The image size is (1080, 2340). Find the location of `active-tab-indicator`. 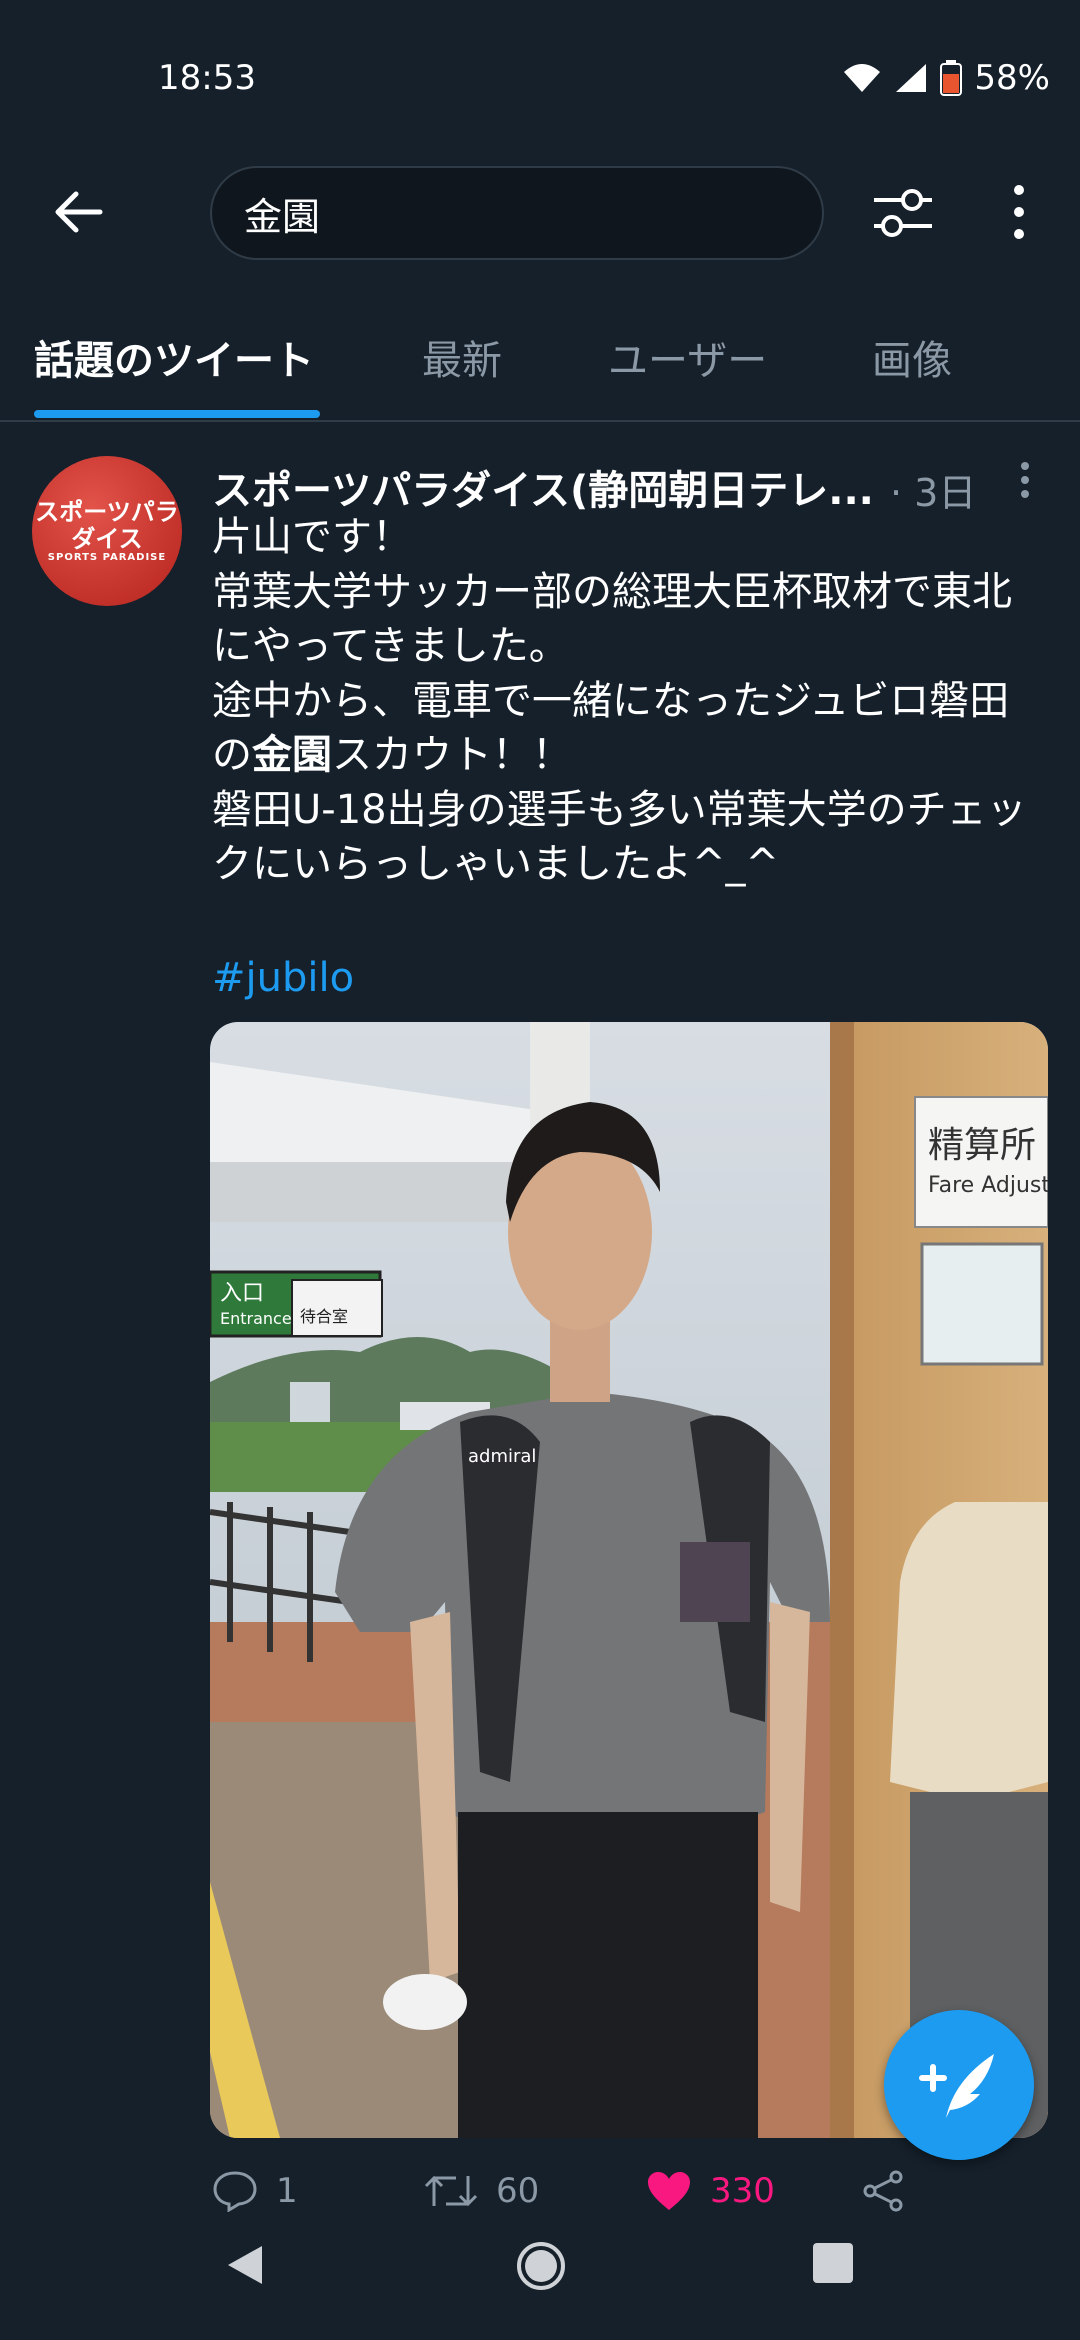

active-tab-indicator is located at coordinates (177, 414).